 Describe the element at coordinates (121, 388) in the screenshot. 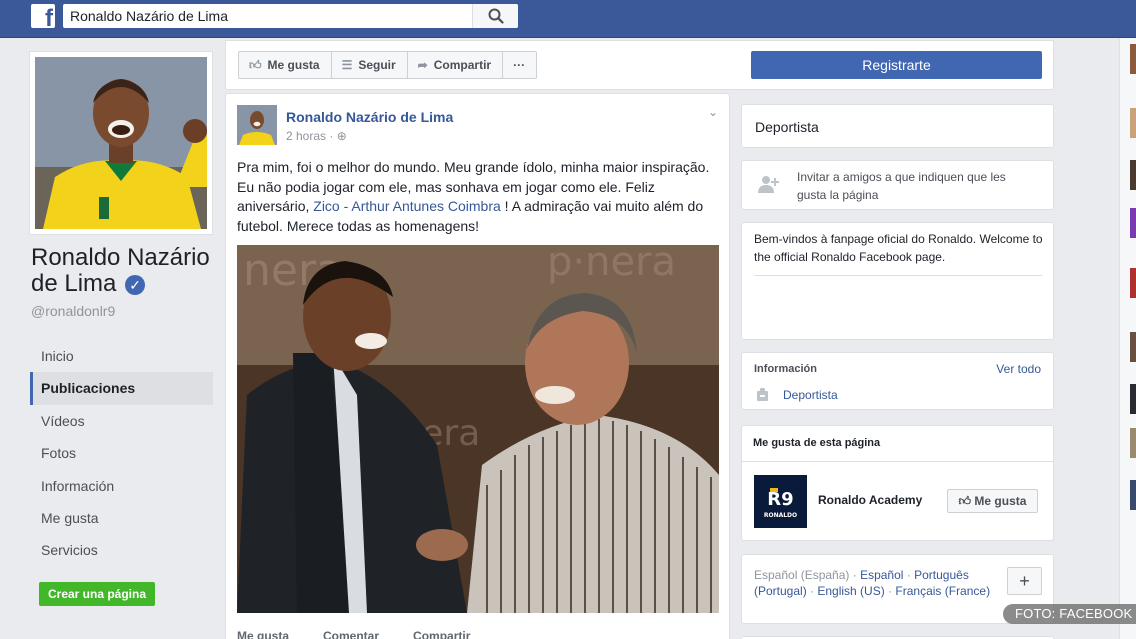

I see `nav-item-posts: Publicaciones` at that location.